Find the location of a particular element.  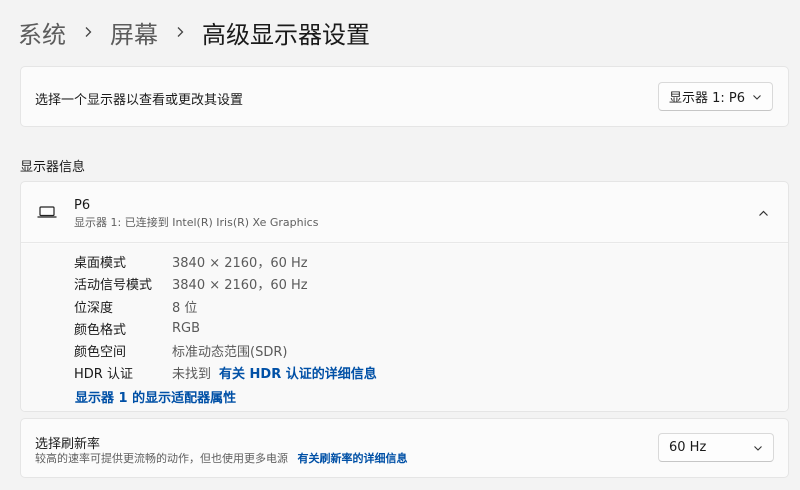

spec-value: 标准动态范围(SDR) is located at coordinates (230, 352).